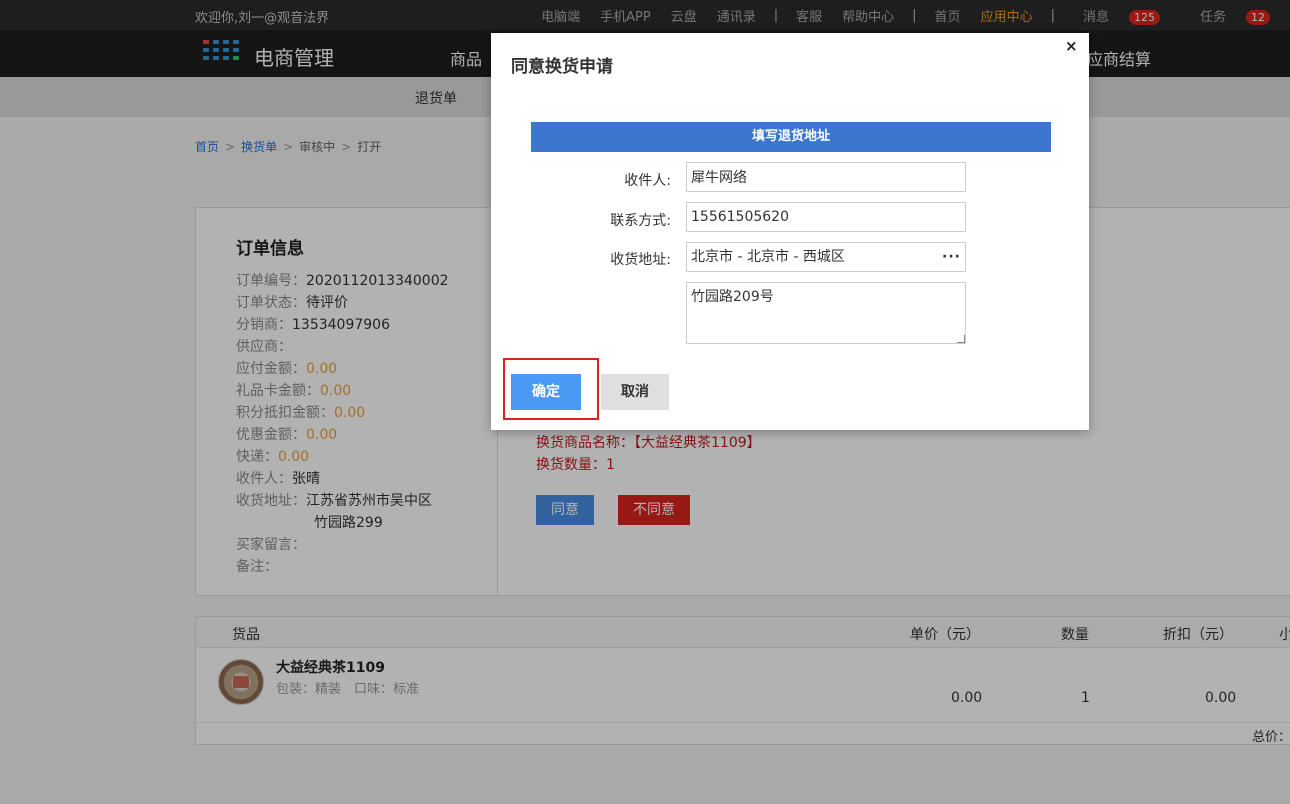 The image size is (1290, 804). I want to click on return-address-header: 填写退货地址, so click(791, 137).